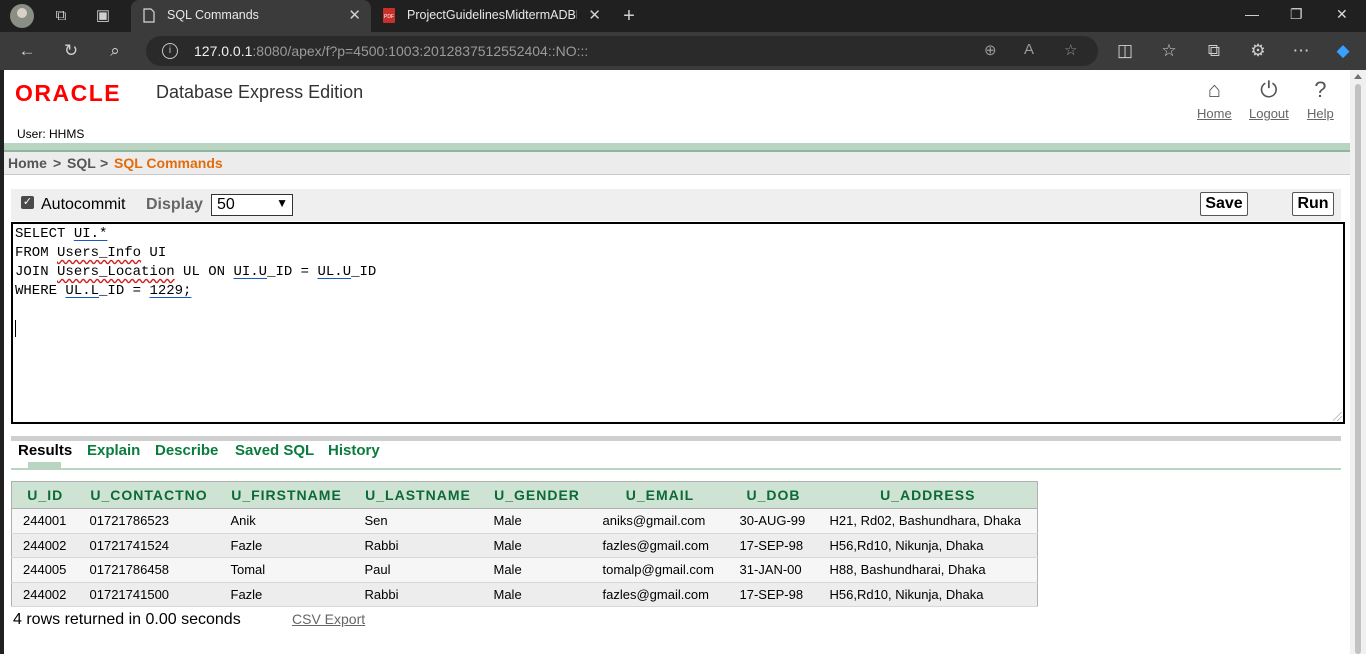 The image size is (1366, 654). I want to click on tab-history: History, so click(354, 450).